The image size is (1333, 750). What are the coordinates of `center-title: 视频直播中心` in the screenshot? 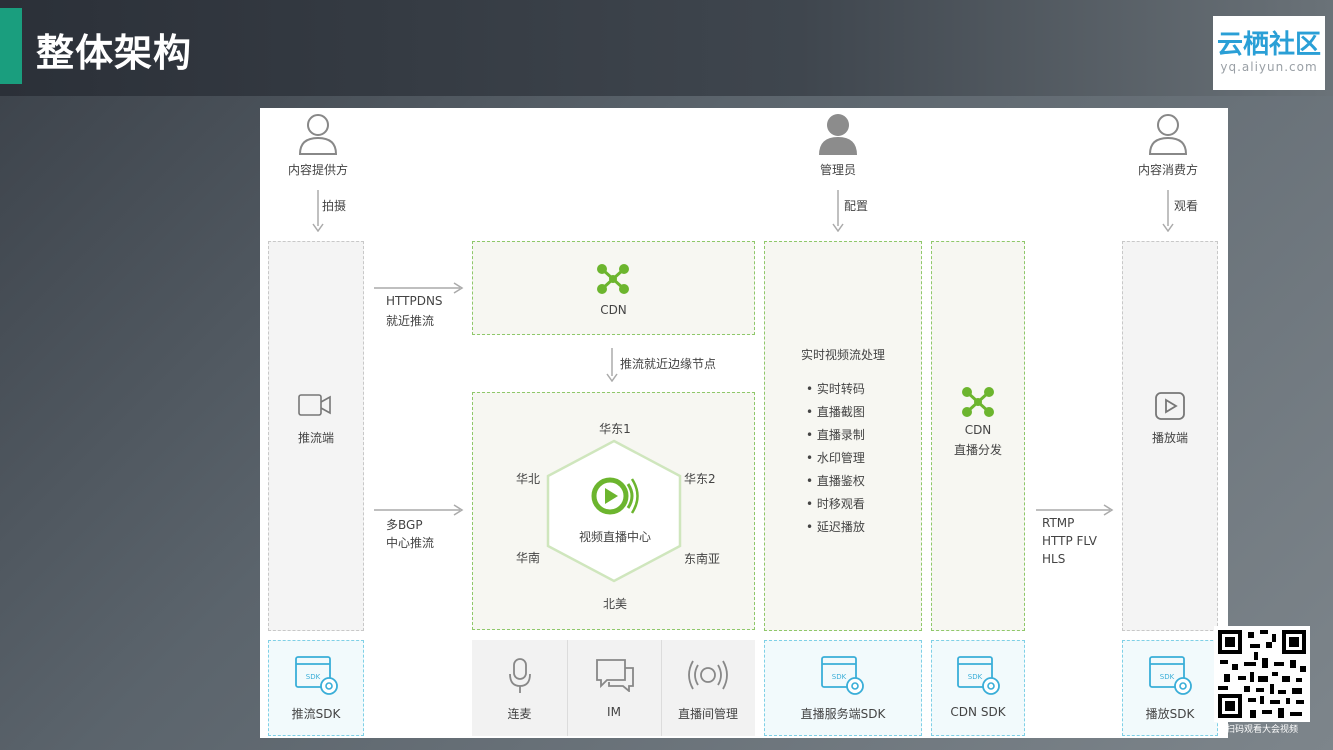 It's located at (614, 537).